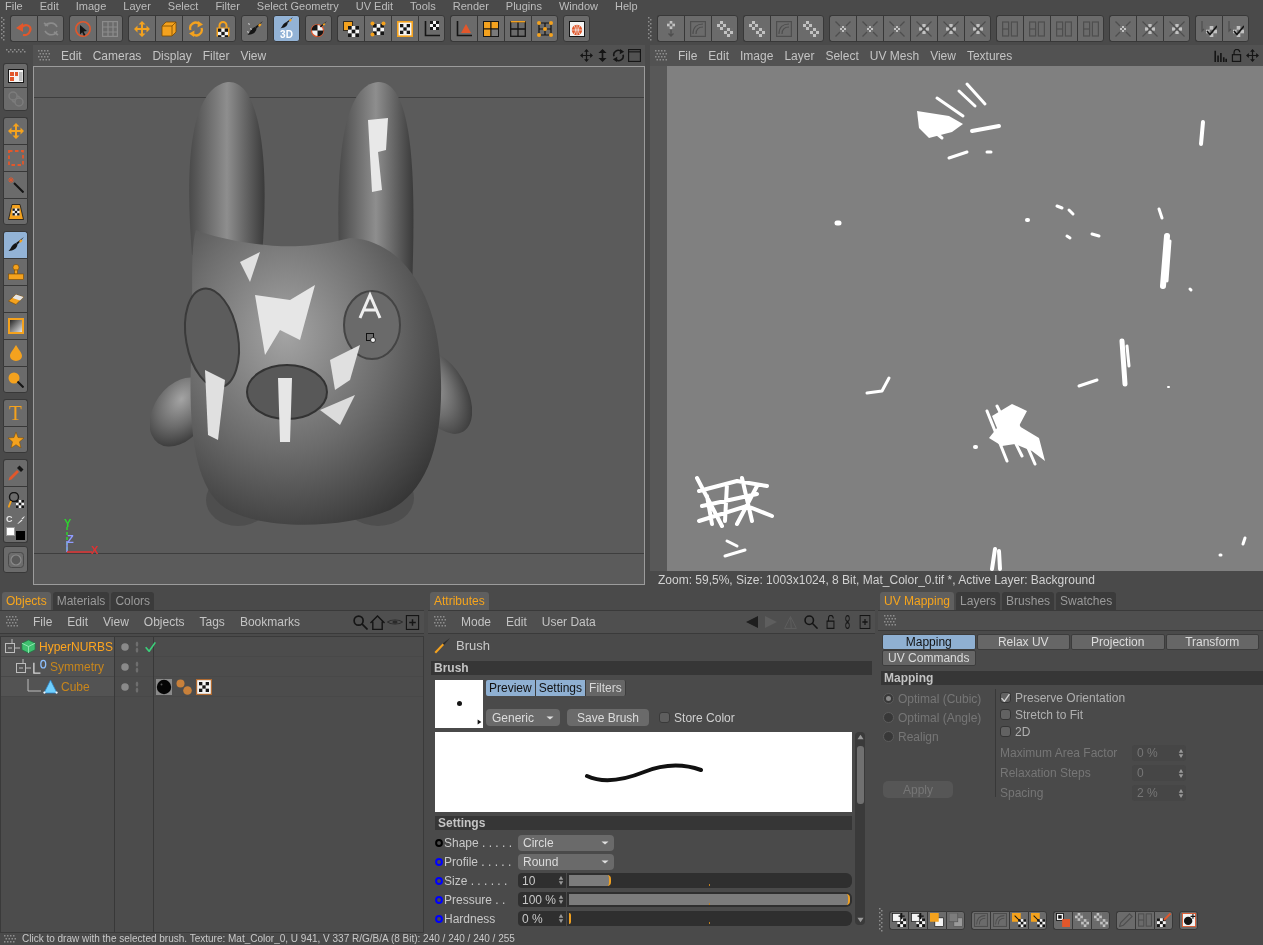  Describe the element at coordinates (860, 737) in the screenshot. I see `arrow-up-icon` at that location.